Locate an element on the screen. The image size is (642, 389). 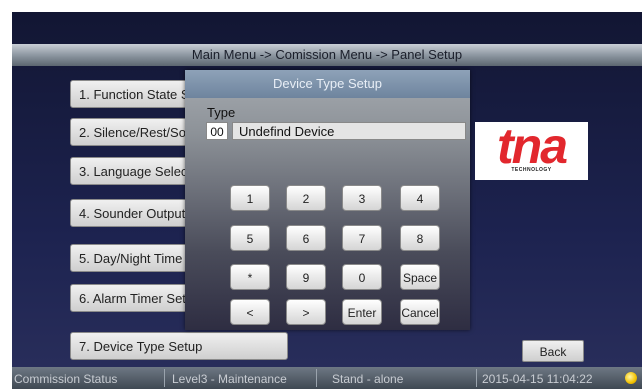
type-name-field: Undefind Device is located at coordinates (349, 131).